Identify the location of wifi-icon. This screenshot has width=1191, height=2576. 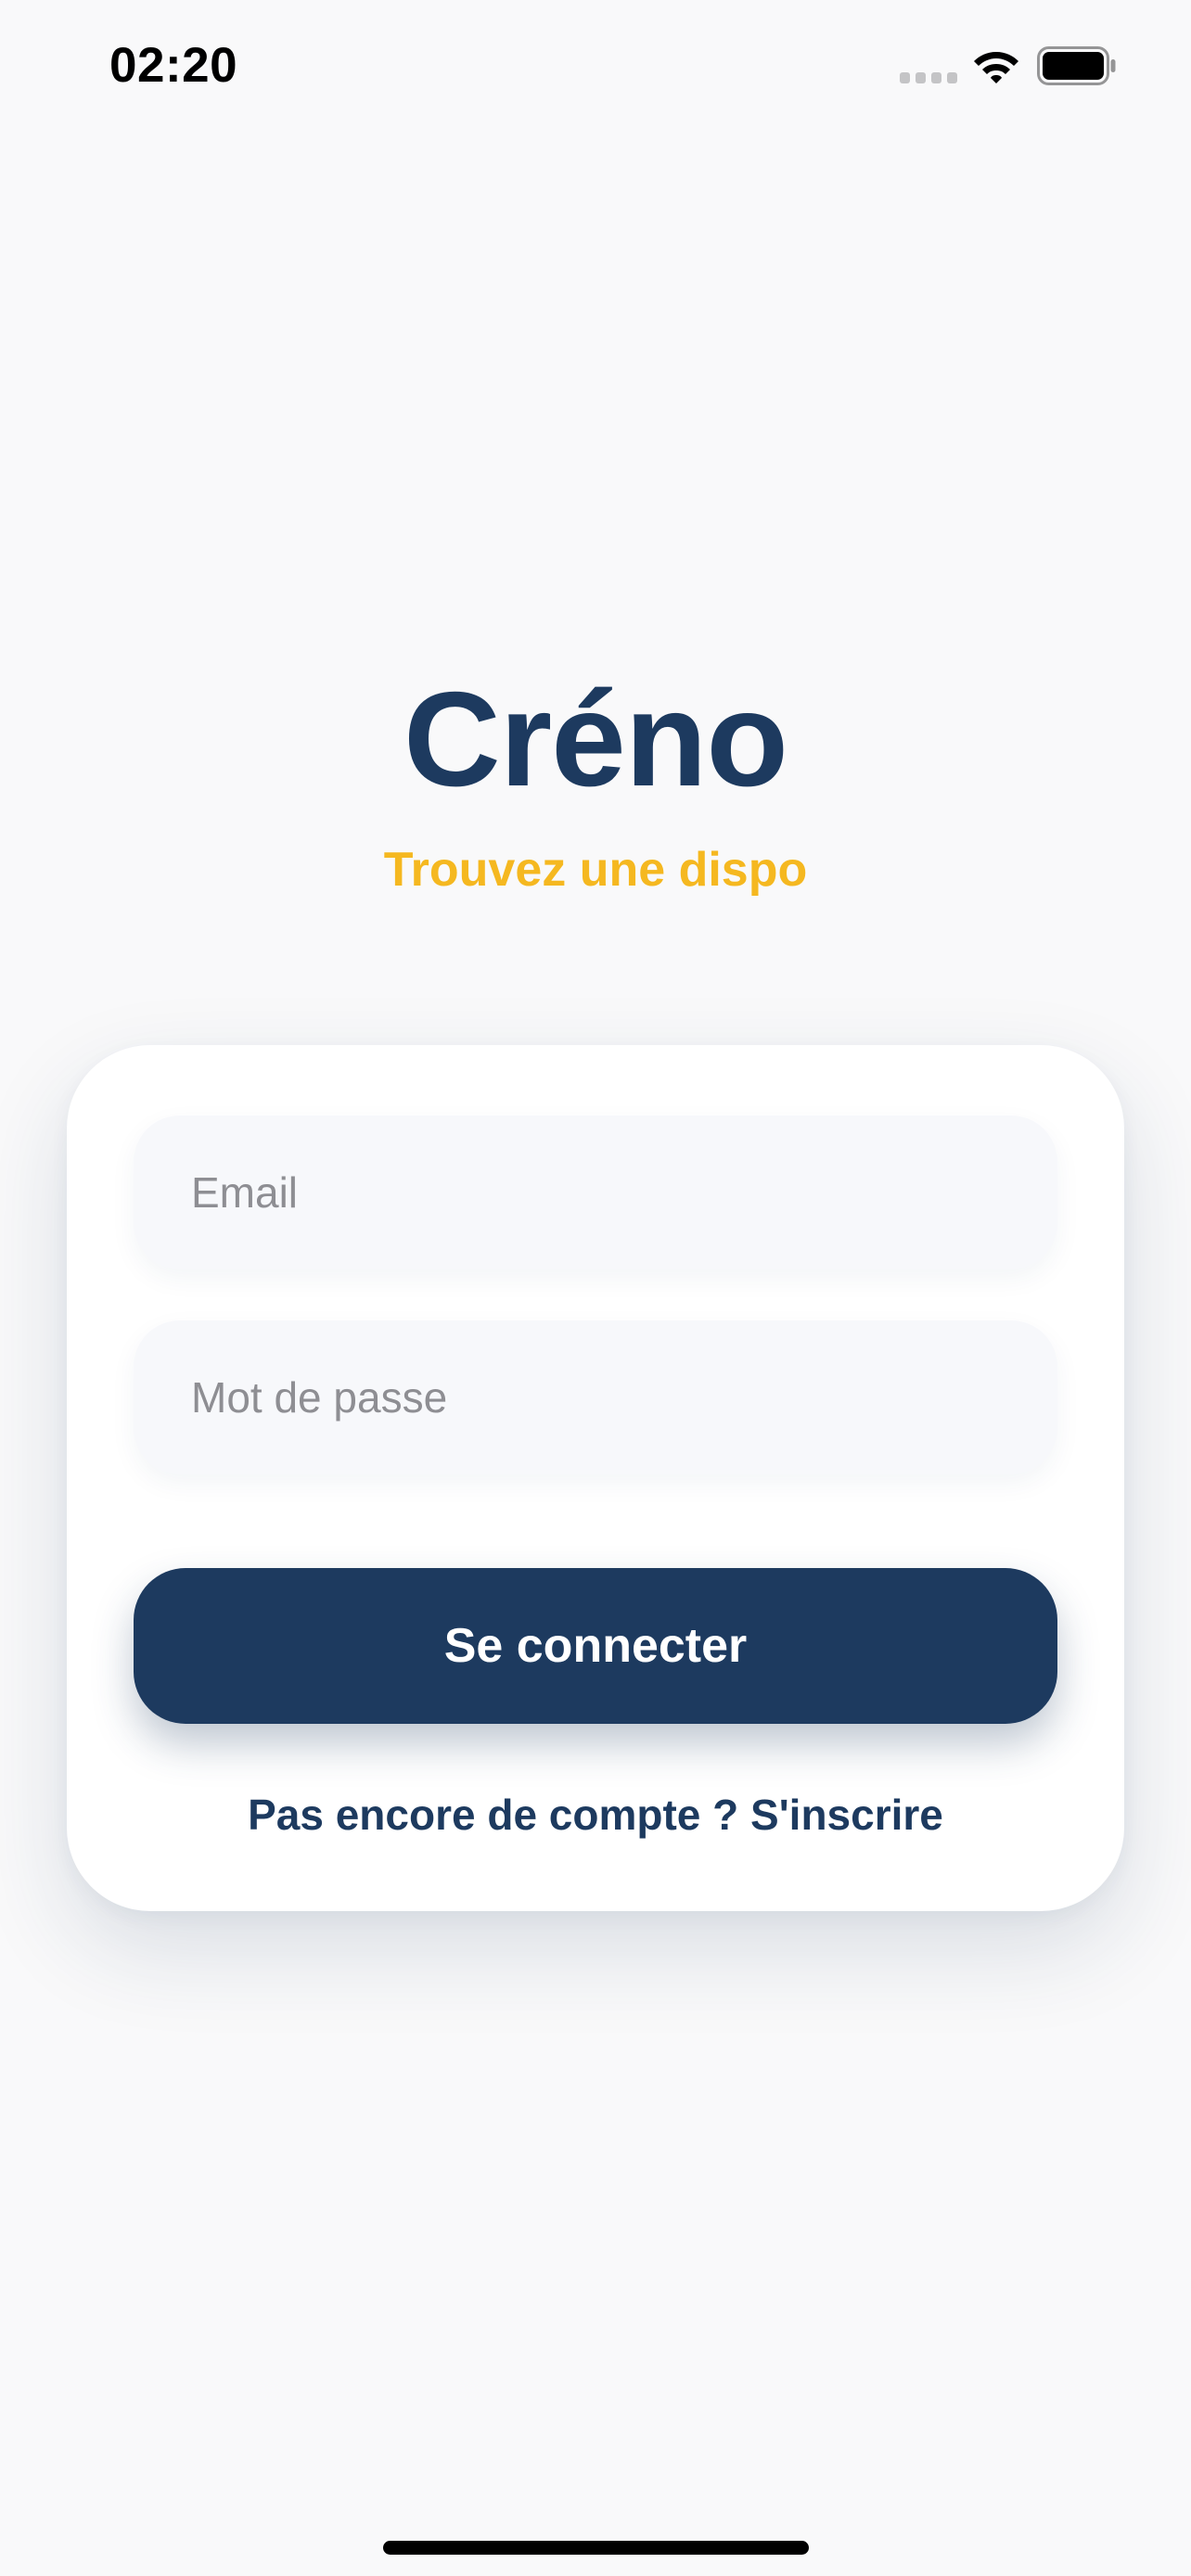
(996, 67).